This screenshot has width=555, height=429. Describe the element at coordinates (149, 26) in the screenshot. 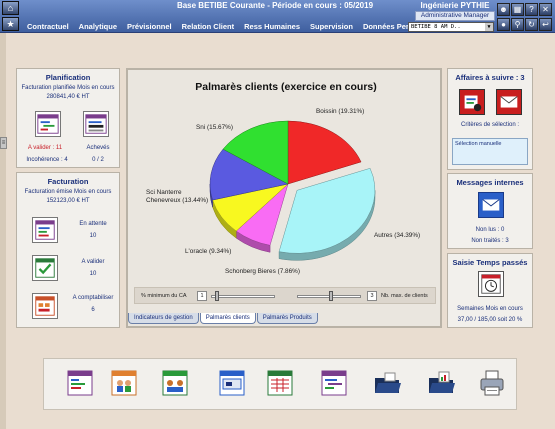

I see `menu-previsionnel: Prévisionnel` at that location.